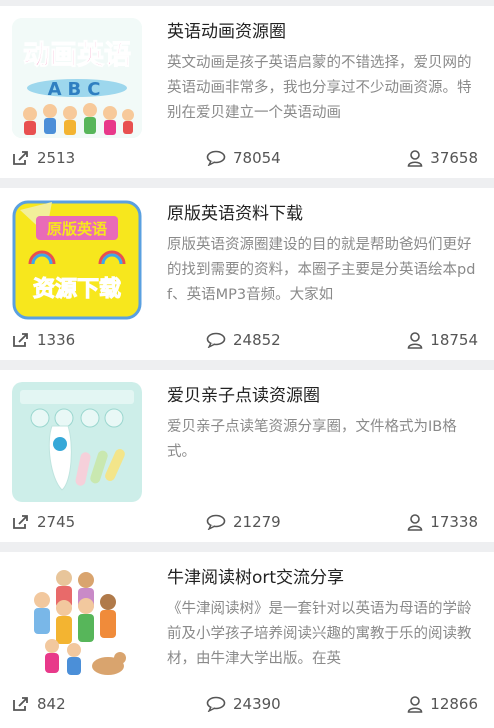  I want to click on circle-stats: 2745 21279 17338, so click(247, 522).